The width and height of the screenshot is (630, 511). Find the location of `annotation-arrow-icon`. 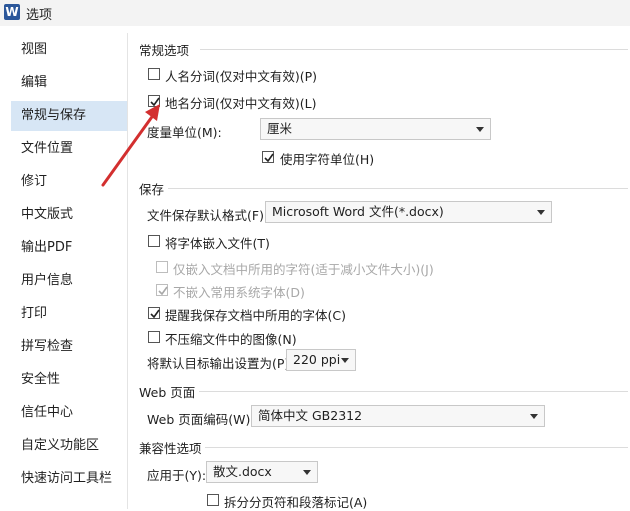

annotation-arrow-icon is located at coordinates (130, 145).